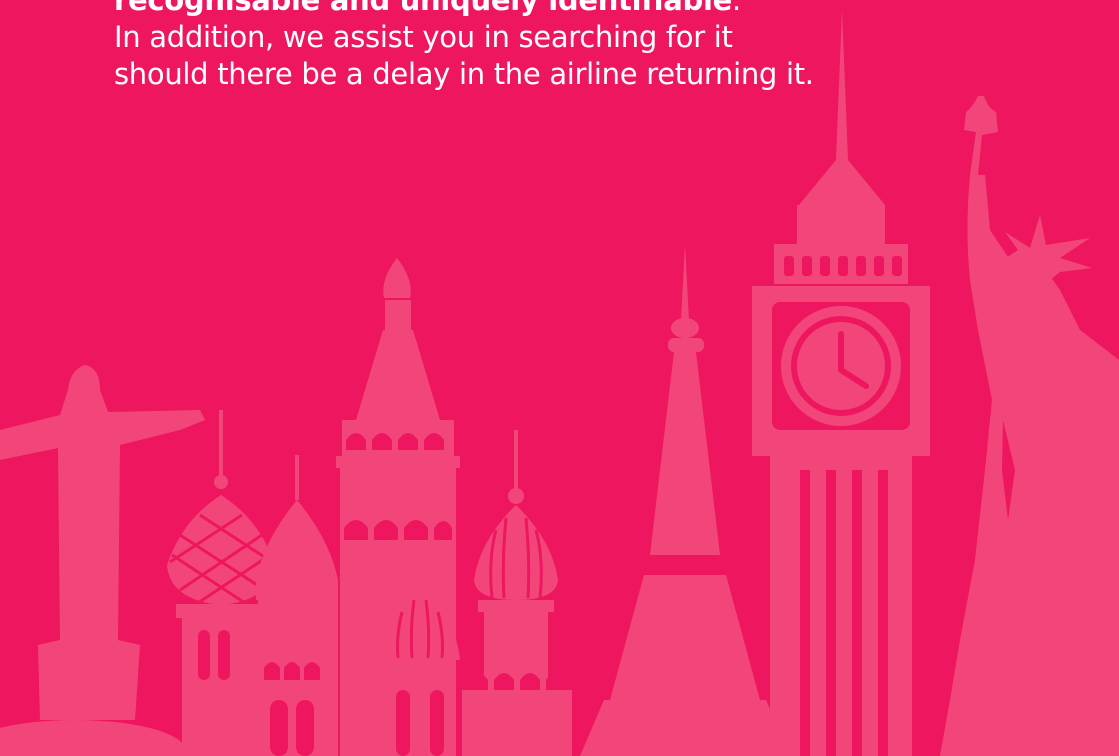  I want to click on statue-of-liberty-icon, so click(1029, 426).